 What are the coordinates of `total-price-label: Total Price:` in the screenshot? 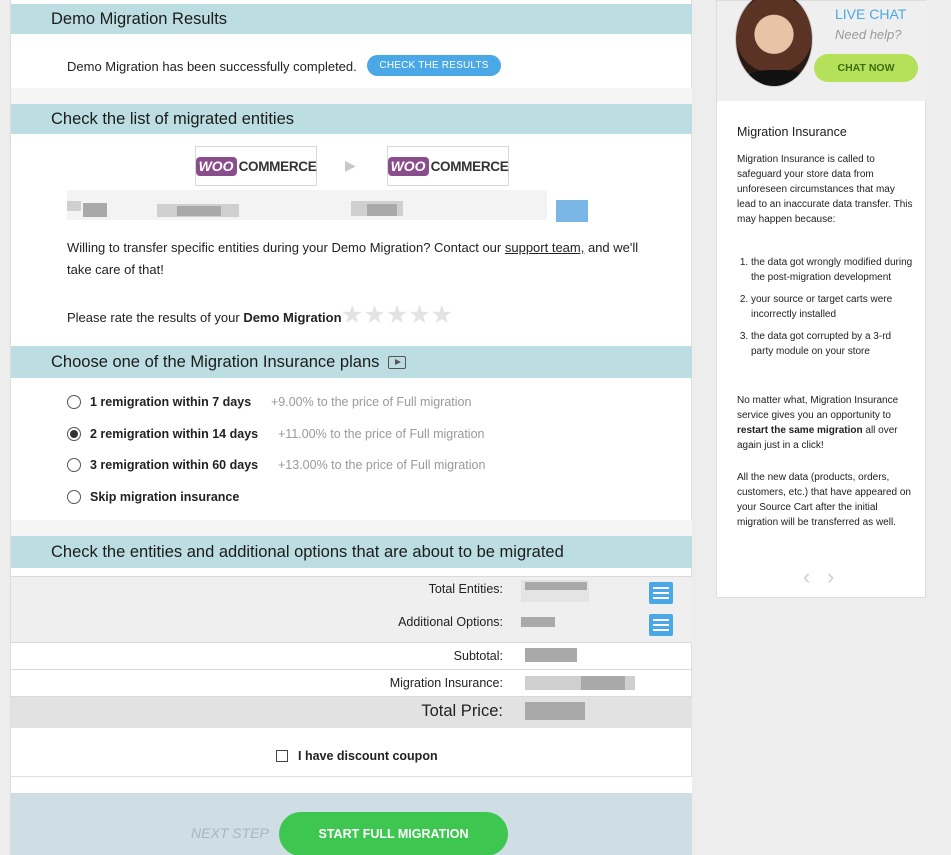 It's located at (462, 711).